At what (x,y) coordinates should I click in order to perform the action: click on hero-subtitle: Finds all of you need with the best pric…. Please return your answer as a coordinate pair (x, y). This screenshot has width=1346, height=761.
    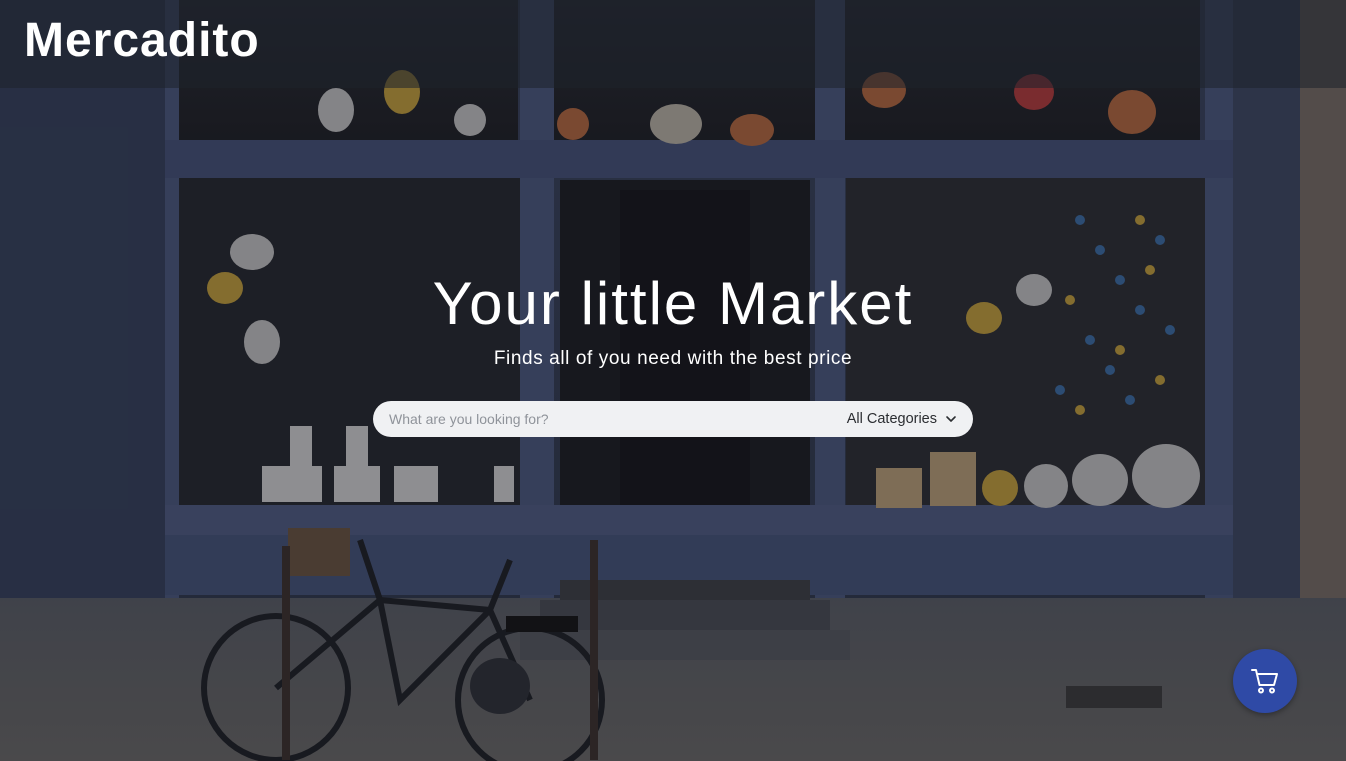
    Looking at the image, I should click on (673, 358).